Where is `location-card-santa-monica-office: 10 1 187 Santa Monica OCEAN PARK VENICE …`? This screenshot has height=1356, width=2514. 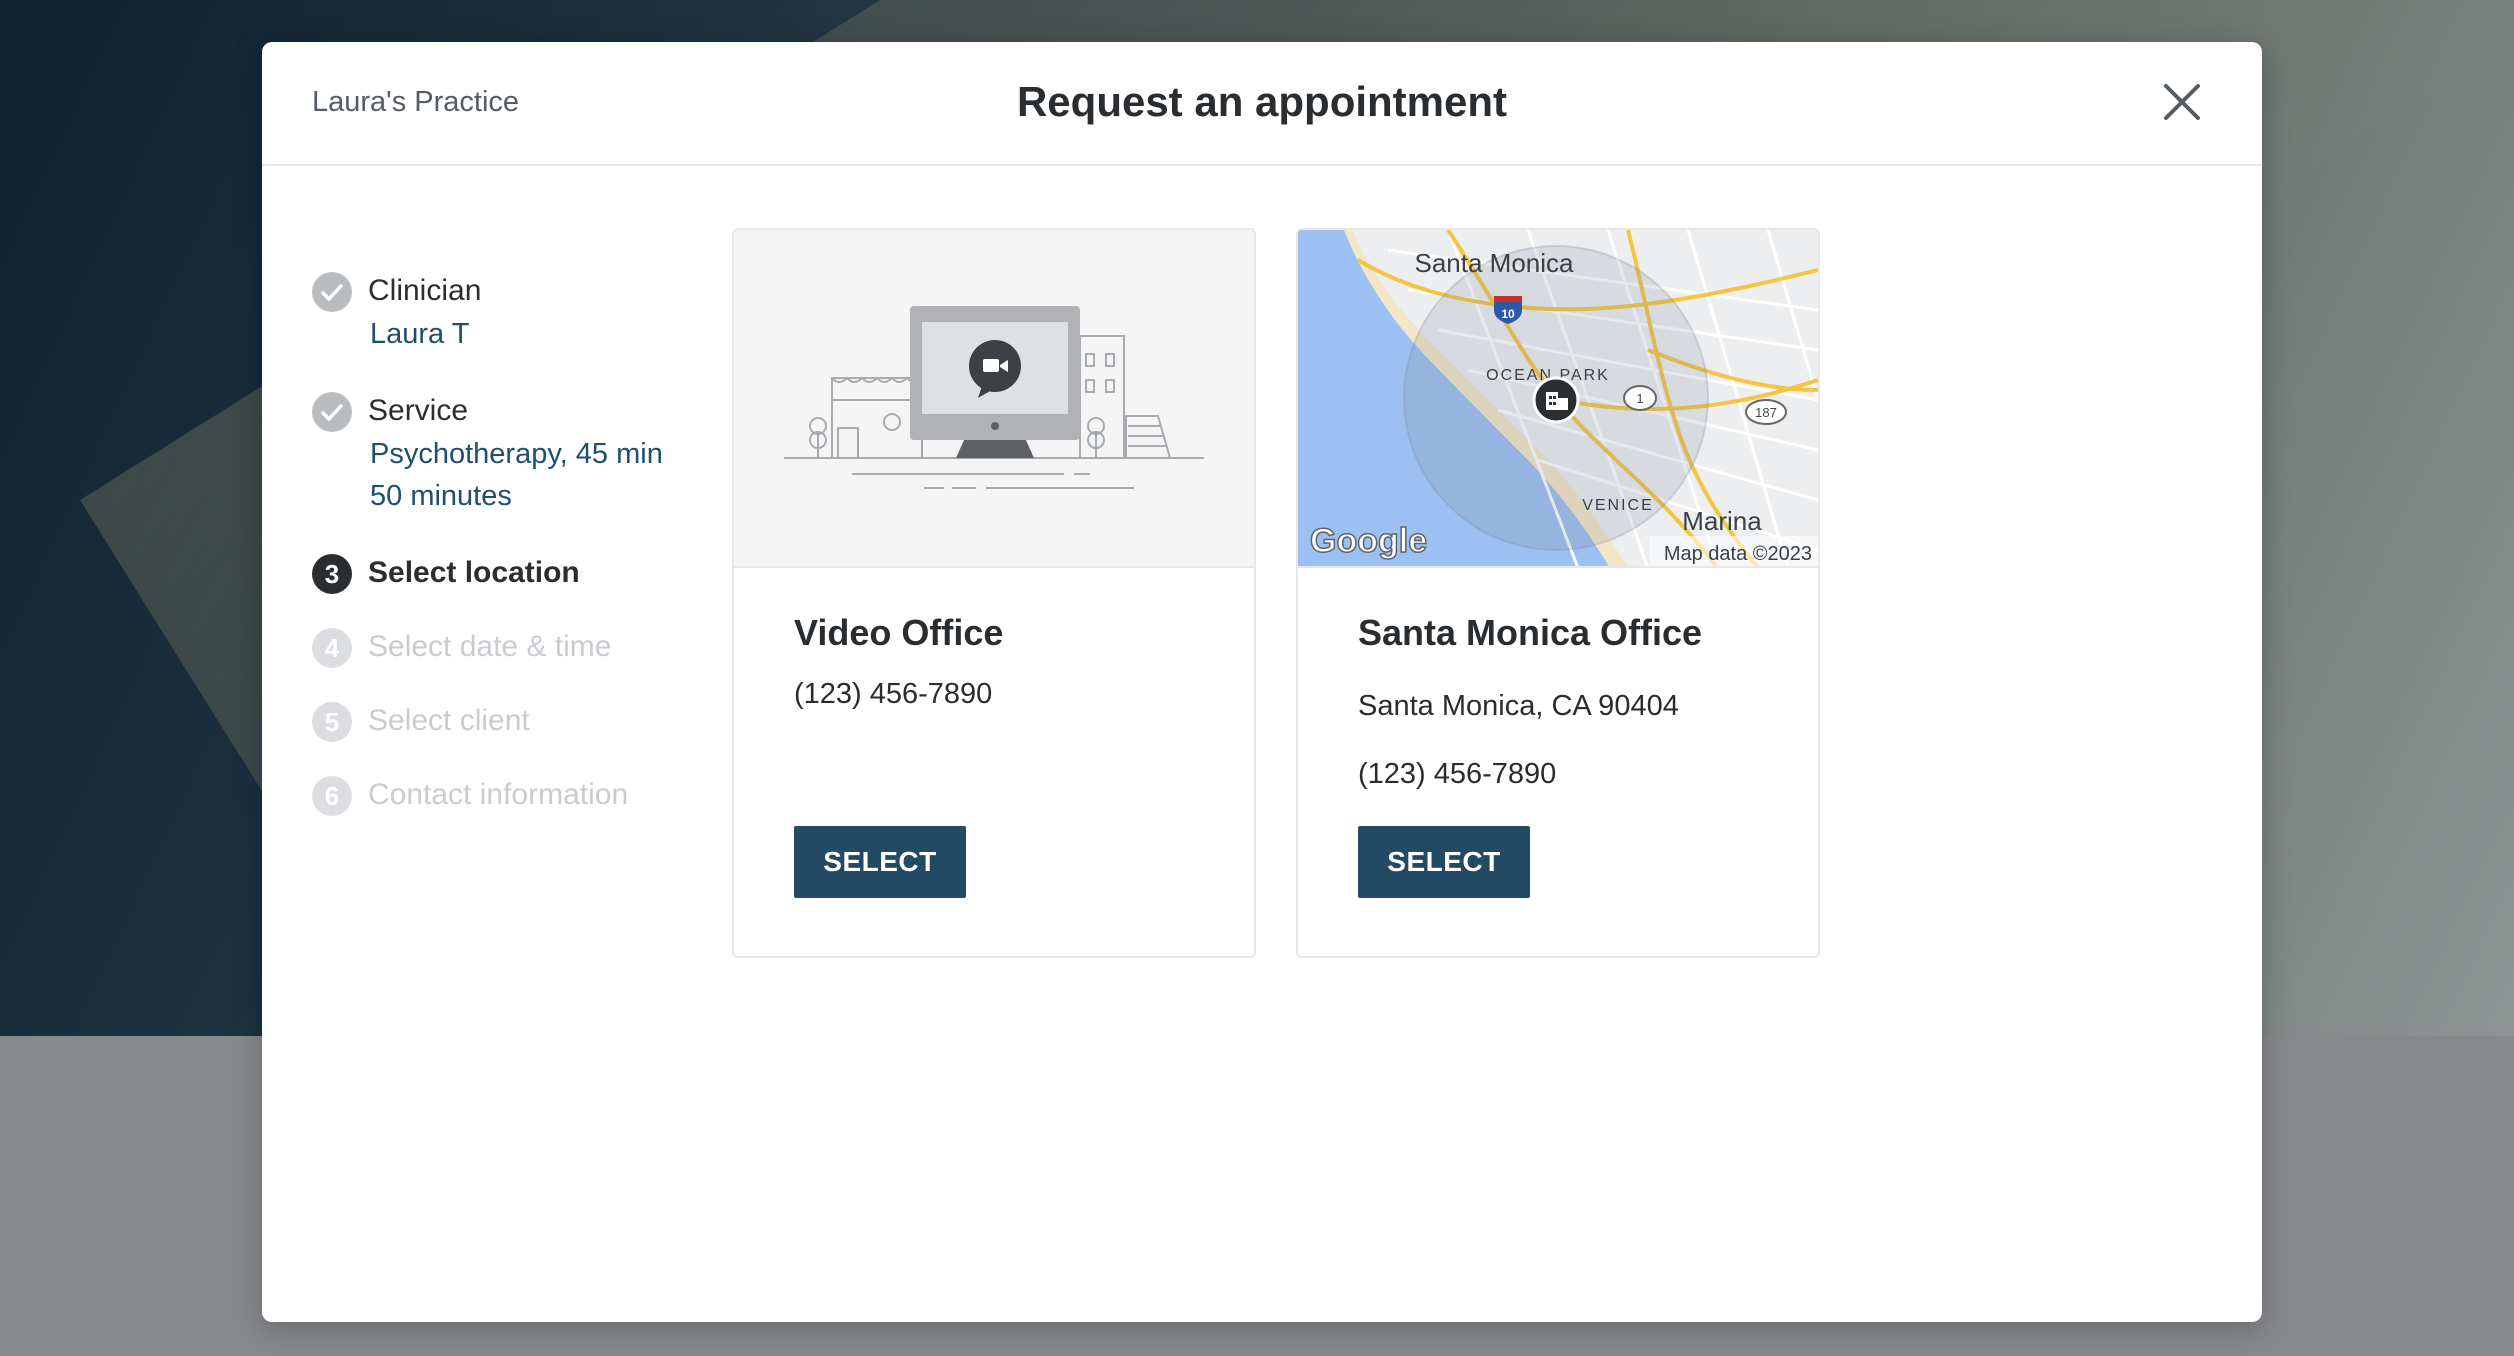 location-card-santa-monica-office: 10 1 187 Santa Monica OCEAN PARK VENICE … is located at coordinates (1558, 593).